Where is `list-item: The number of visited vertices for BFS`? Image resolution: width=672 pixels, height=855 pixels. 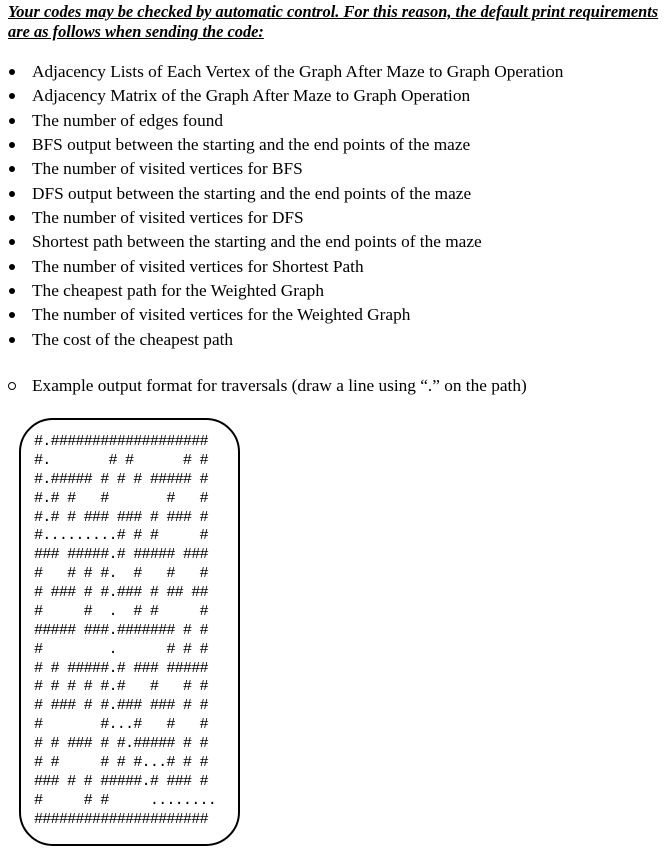 list-item: The number of visited vertices for BFS is located at coordinates (281, 169).